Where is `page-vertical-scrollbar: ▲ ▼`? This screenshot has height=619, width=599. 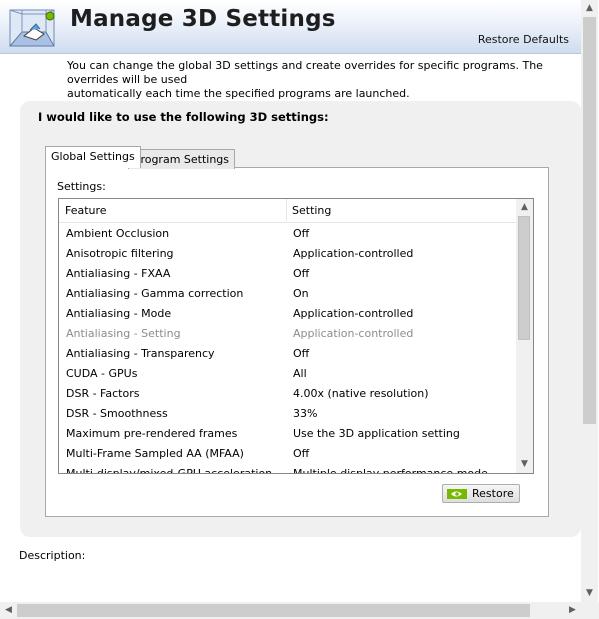 page-vertical-scrollbar: ▲ ▼ is located at coordinates (589, 301).